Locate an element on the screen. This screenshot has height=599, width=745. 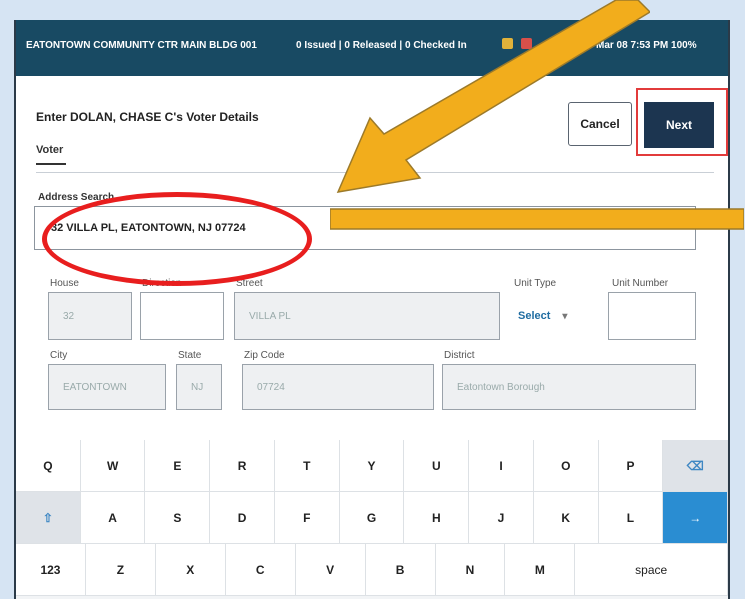
ballot-status: 0 Issued | 0 Released | 0 Checked In is located at coordinates (381, 45).